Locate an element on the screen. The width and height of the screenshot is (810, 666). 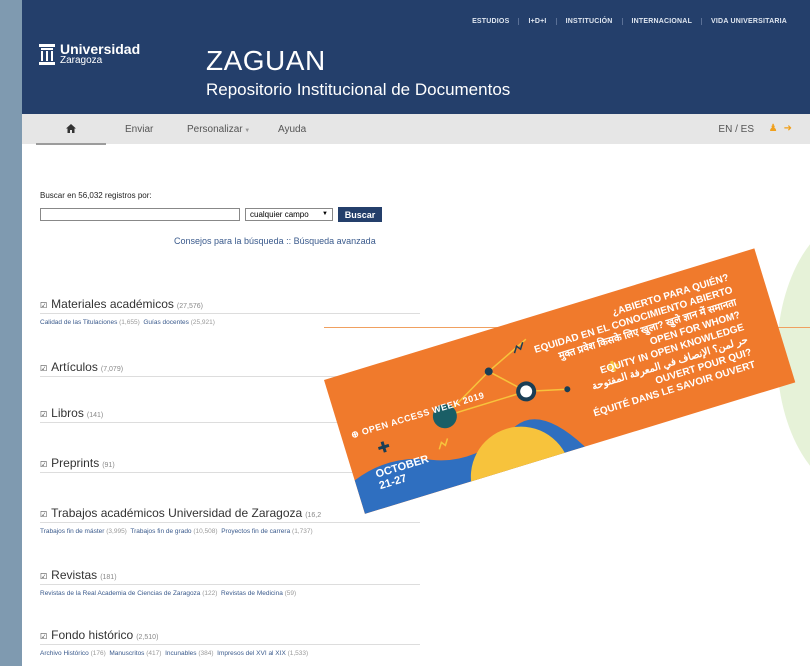
user-icon: ♟ is located at coordinates (773, 128).